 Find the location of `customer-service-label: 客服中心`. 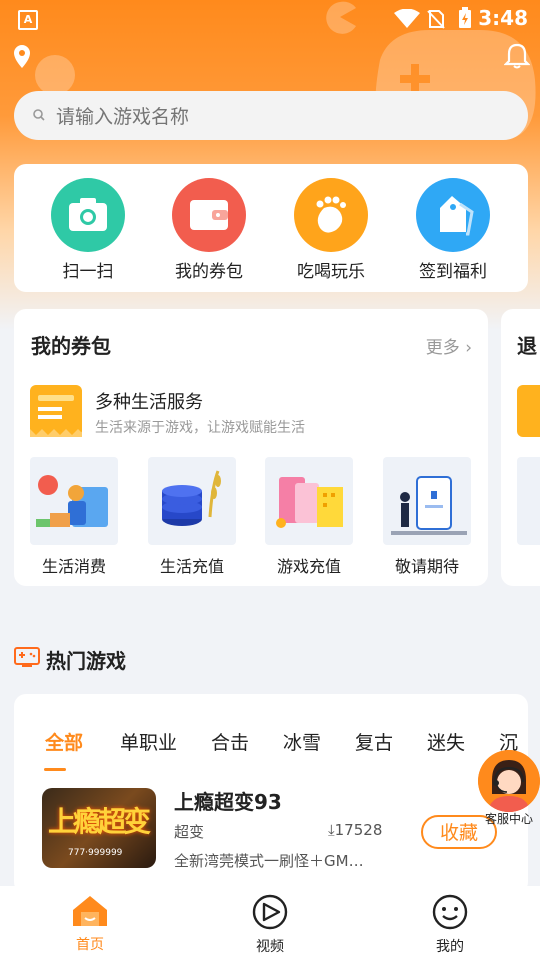

customer-service-label: 客服中心 is located at coordinates (508, 819).